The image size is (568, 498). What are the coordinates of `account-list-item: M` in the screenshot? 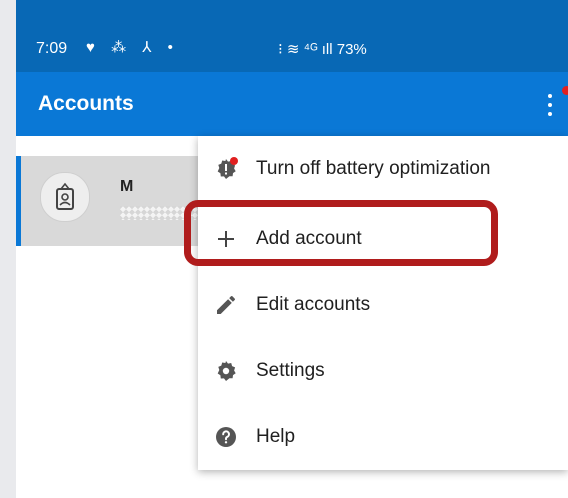 It's located at (108, 201).